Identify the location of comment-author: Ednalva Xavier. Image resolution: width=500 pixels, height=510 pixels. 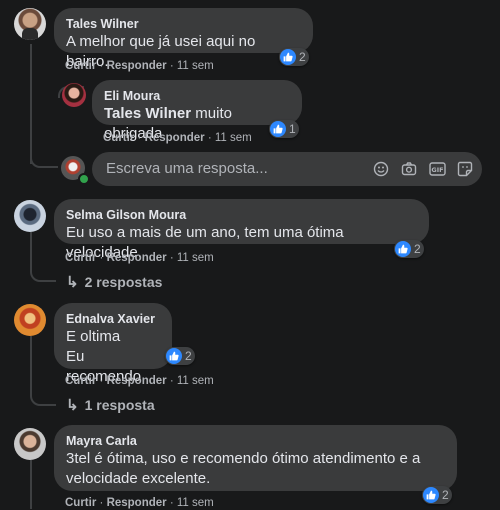
(113, 319).